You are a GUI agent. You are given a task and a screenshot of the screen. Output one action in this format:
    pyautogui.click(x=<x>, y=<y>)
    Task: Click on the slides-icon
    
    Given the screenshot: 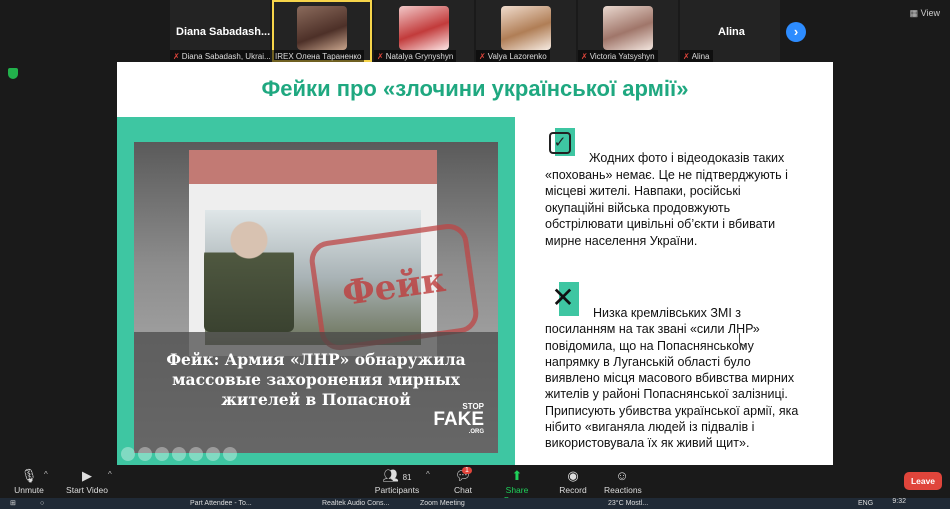 What is the action you would take?
    pyautogui.click(x=179, y=454)
    